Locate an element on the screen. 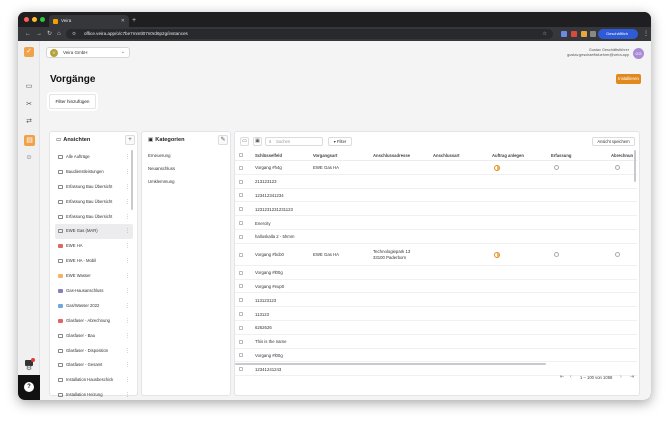 This screenshot has height=424, width=670. view-item: Glasfaser - Bau ⋮ is located at coordinates (94, 336).